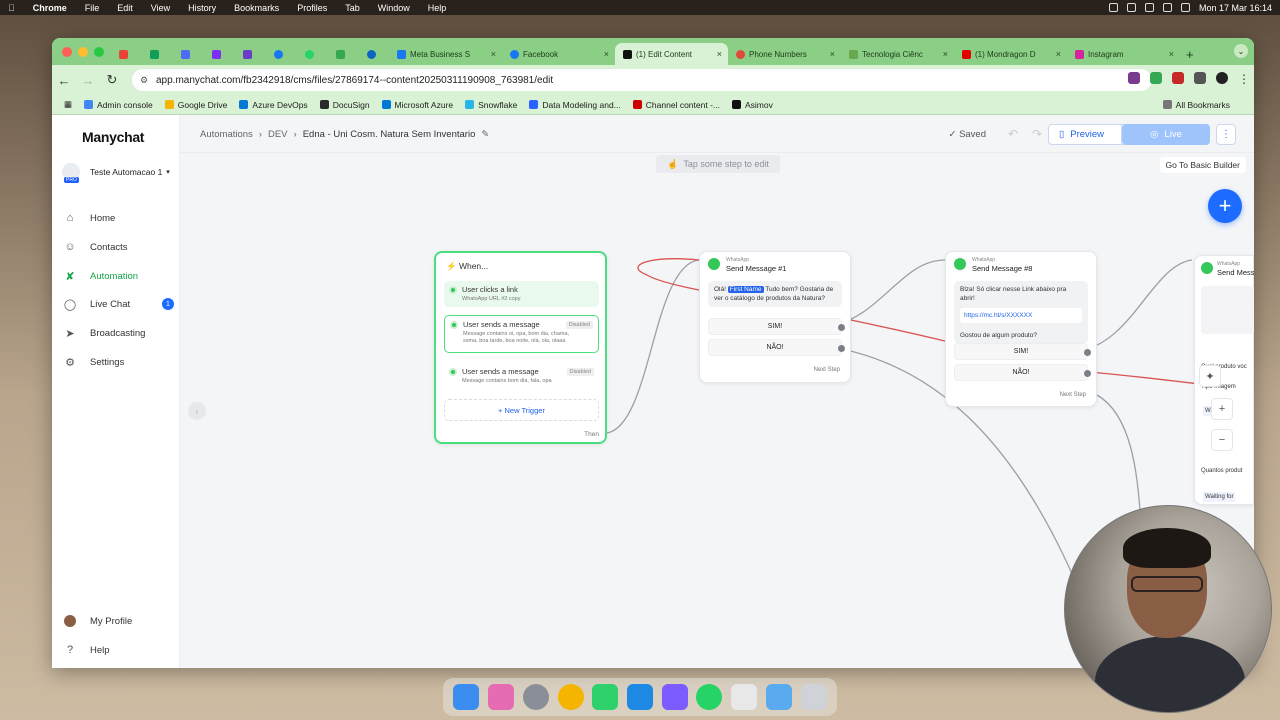 This screenshot has height=720, width=1280. What do you see at coordinates (535, 697) in the screenshot?
I see `system-settings-icon` at bounding box center [535, 697].